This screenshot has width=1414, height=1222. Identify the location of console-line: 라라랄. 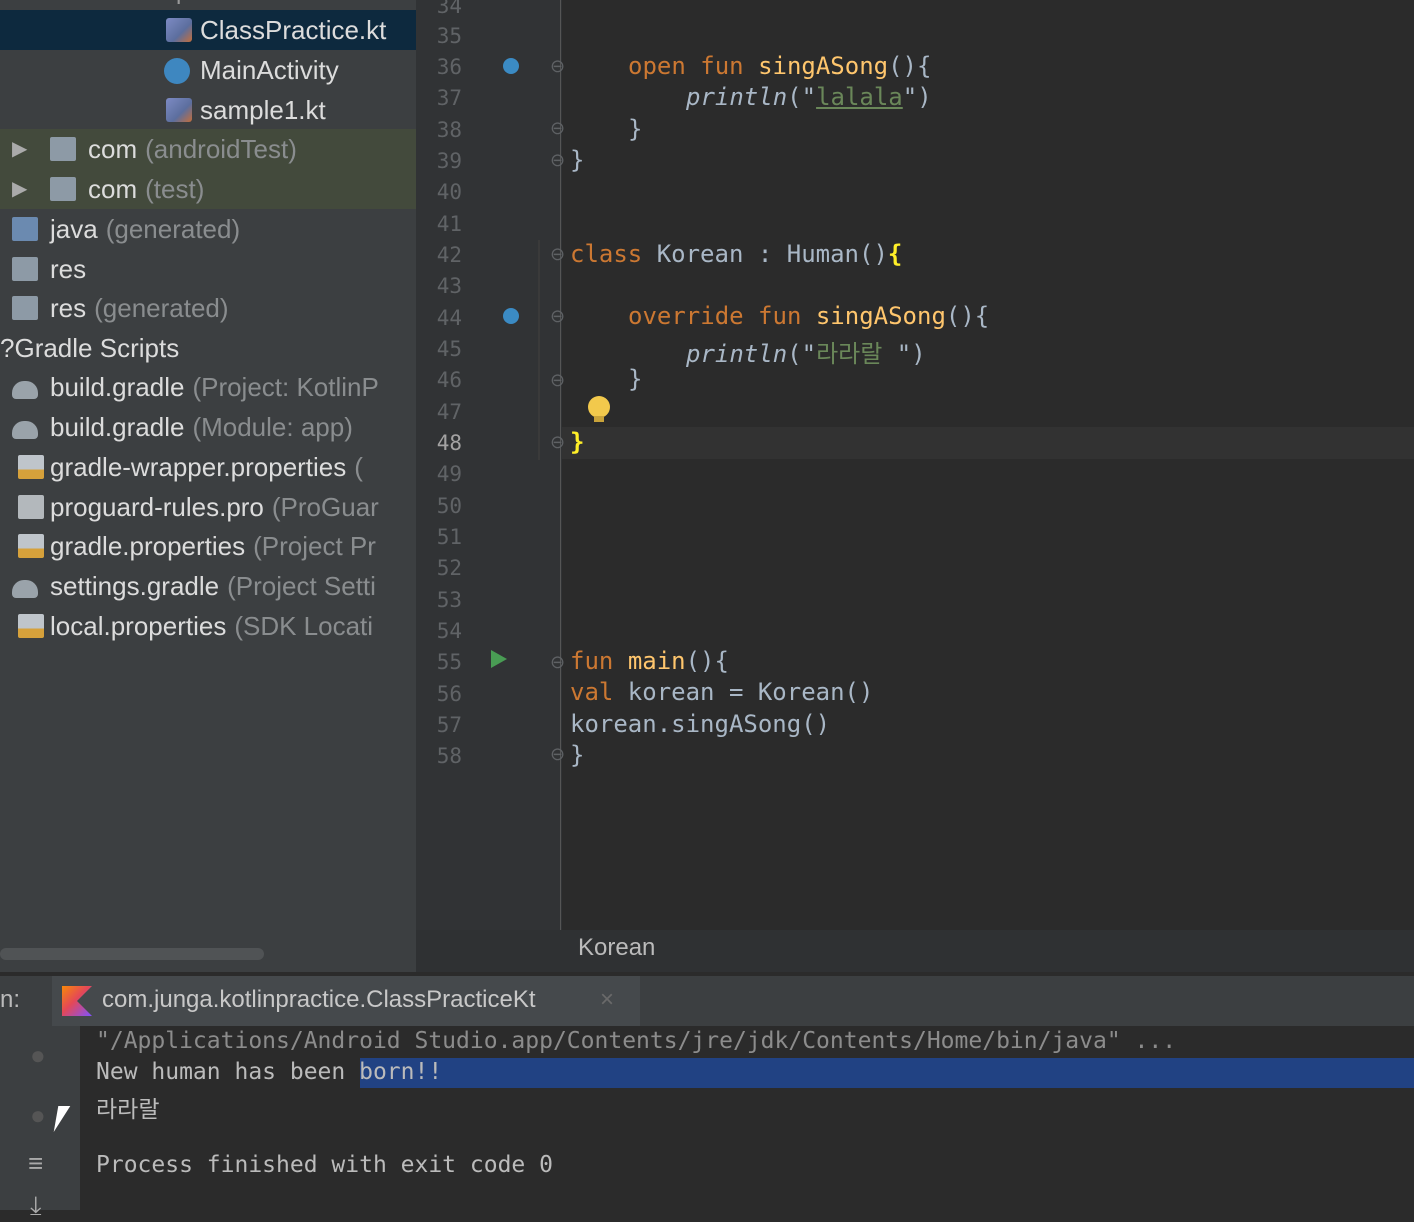
(128, 1110).